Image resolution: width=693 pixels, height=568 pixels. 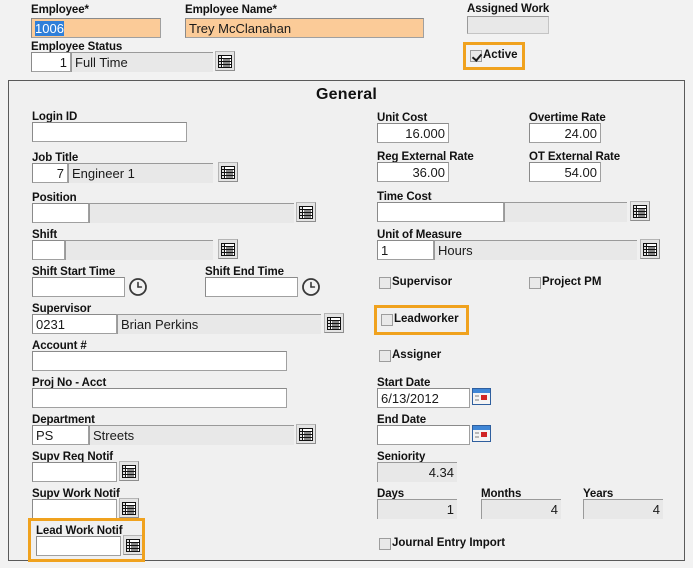 I want to click on time-cost-code-input, so click(x=440, y=212).